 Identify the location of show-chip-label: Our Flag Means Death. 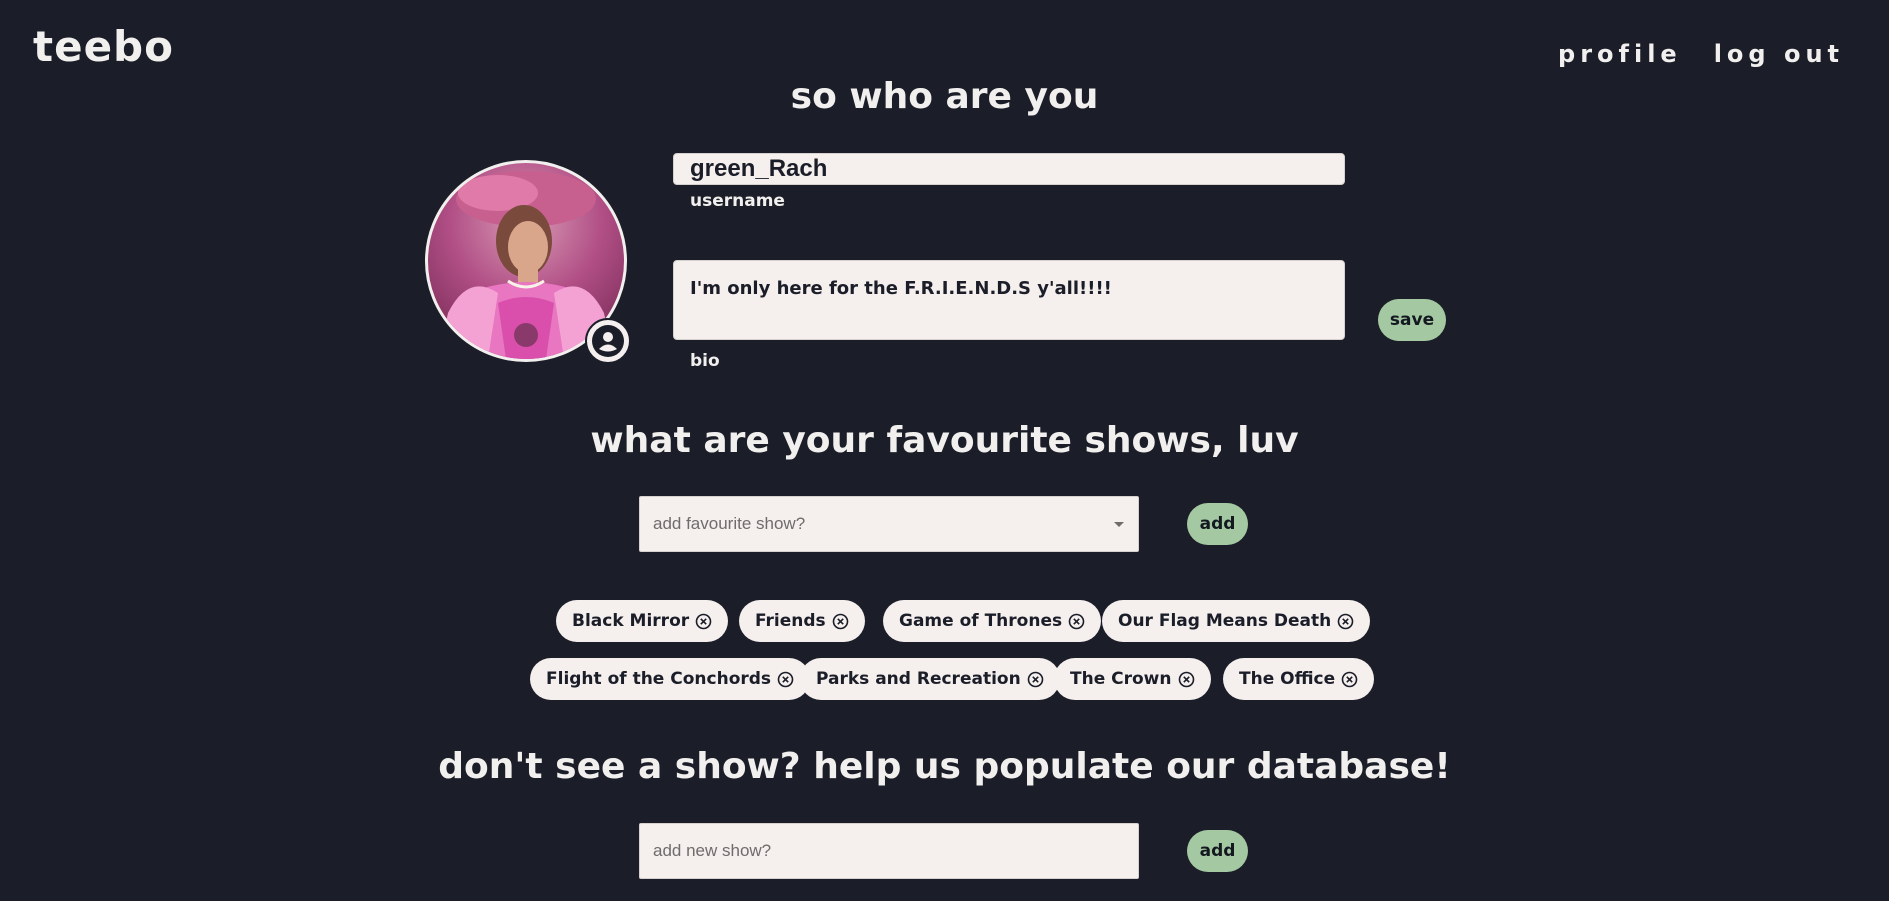
(1225, 621).